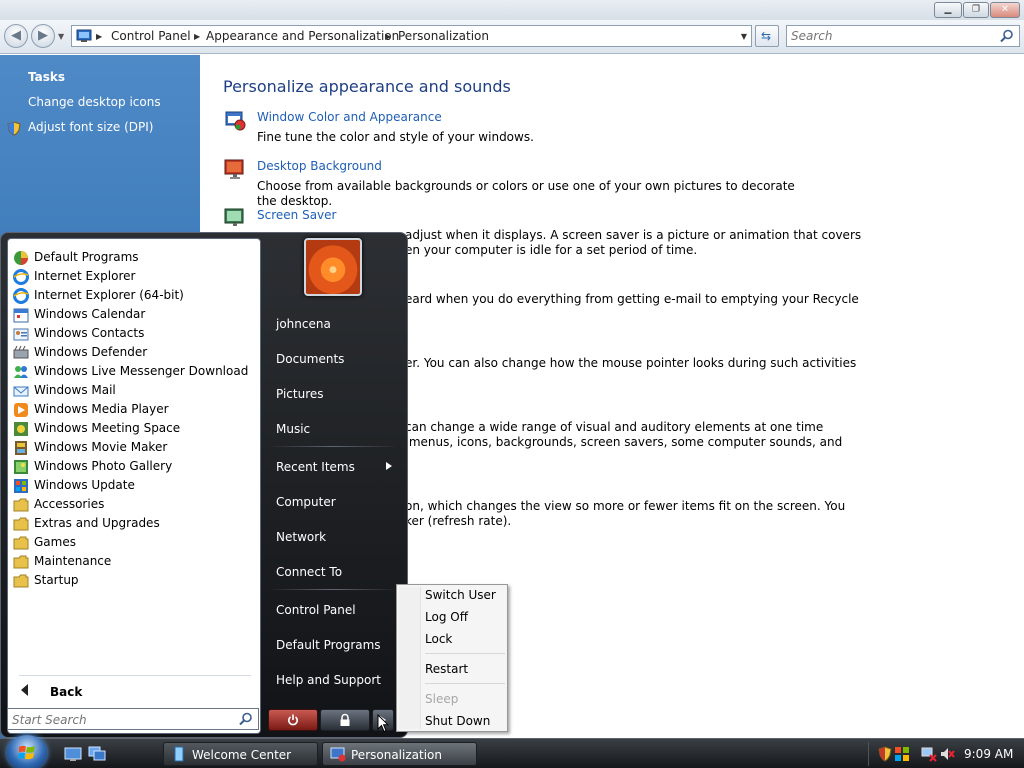 This screenshot has width=1024, height=768. I want to click on mouse-cursor-icon, so click(383, 723).